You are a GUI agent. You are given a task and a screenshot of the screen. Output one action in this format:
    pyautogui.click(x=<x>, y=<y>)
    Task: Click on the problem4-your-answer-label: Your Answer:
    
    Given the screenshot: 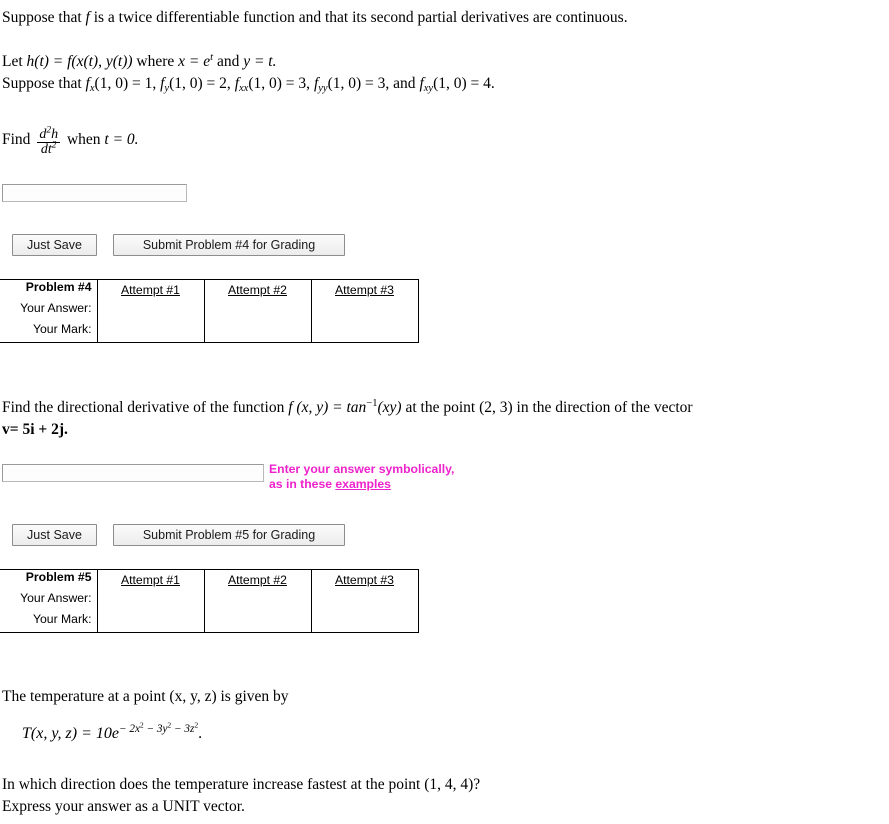 What is the action you would take?
    pyautogui.click(x=49, y=311)
    